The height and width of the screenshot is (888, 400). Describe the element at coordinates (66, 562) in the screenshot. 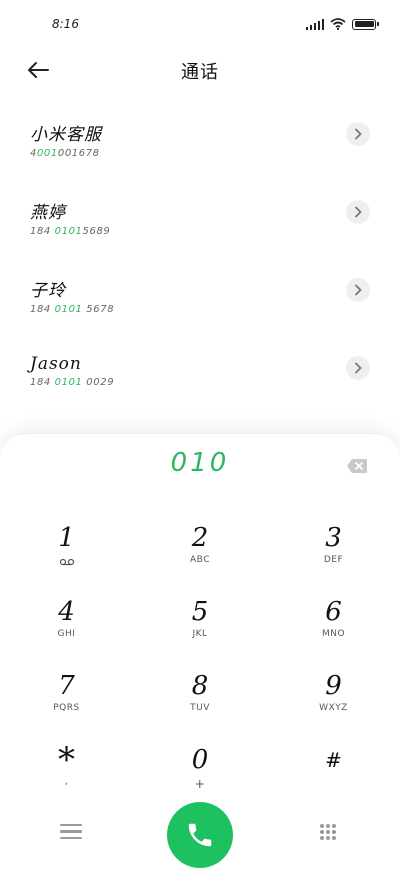

I see `voicemail-icon` at that location.